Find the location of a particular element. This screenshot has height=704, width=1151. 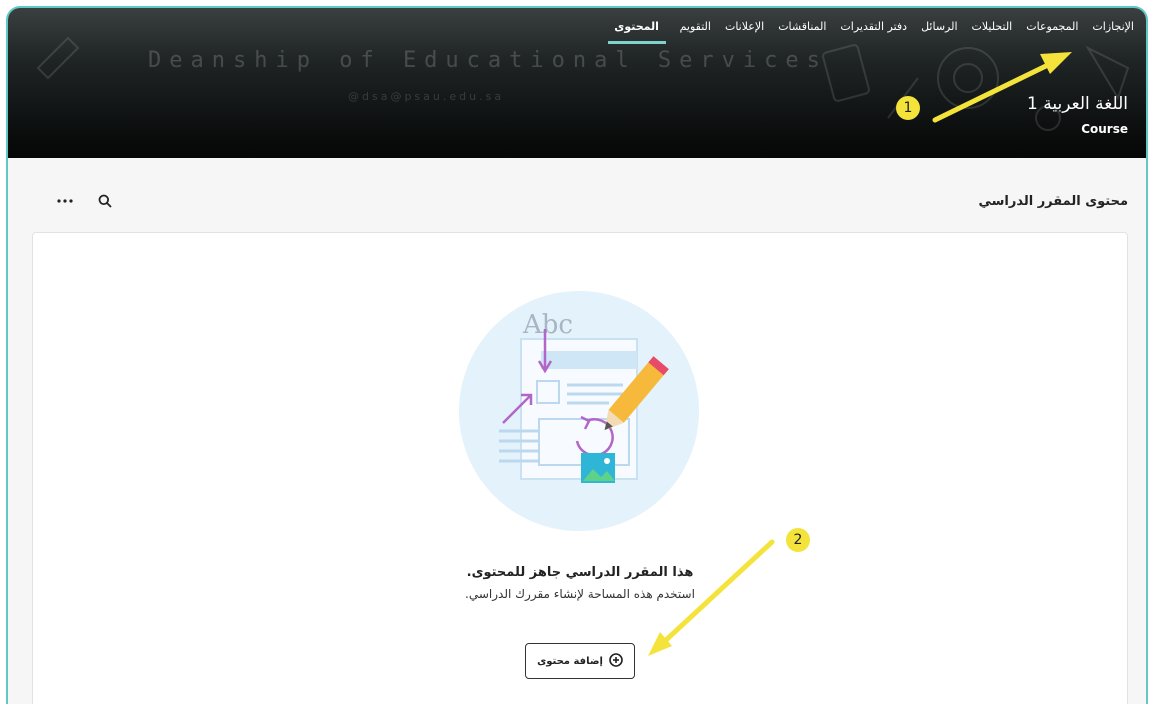

add-content-button: إضافة محتوى is located at coordinates (580, 661).